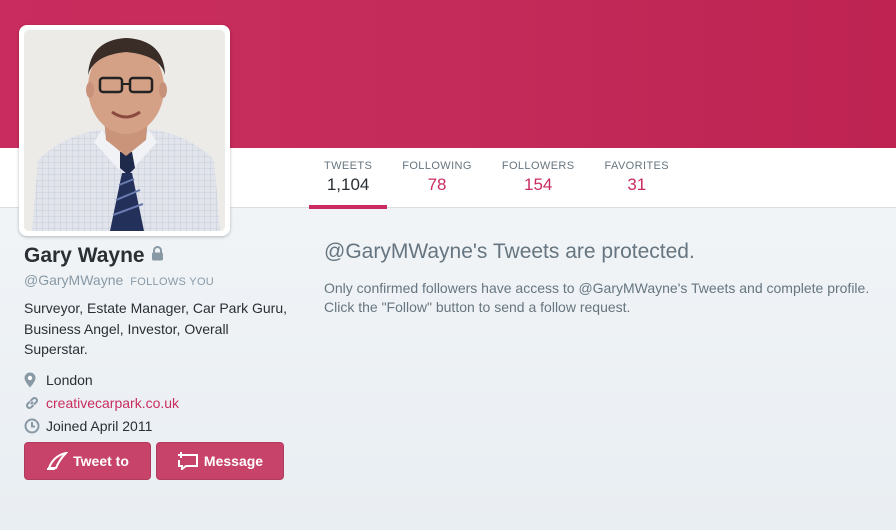 This screenshot has height=530, width=896. Describe the element at coordinates (437, 184) in the screenshot. I see `stat-value: 78` at that location.